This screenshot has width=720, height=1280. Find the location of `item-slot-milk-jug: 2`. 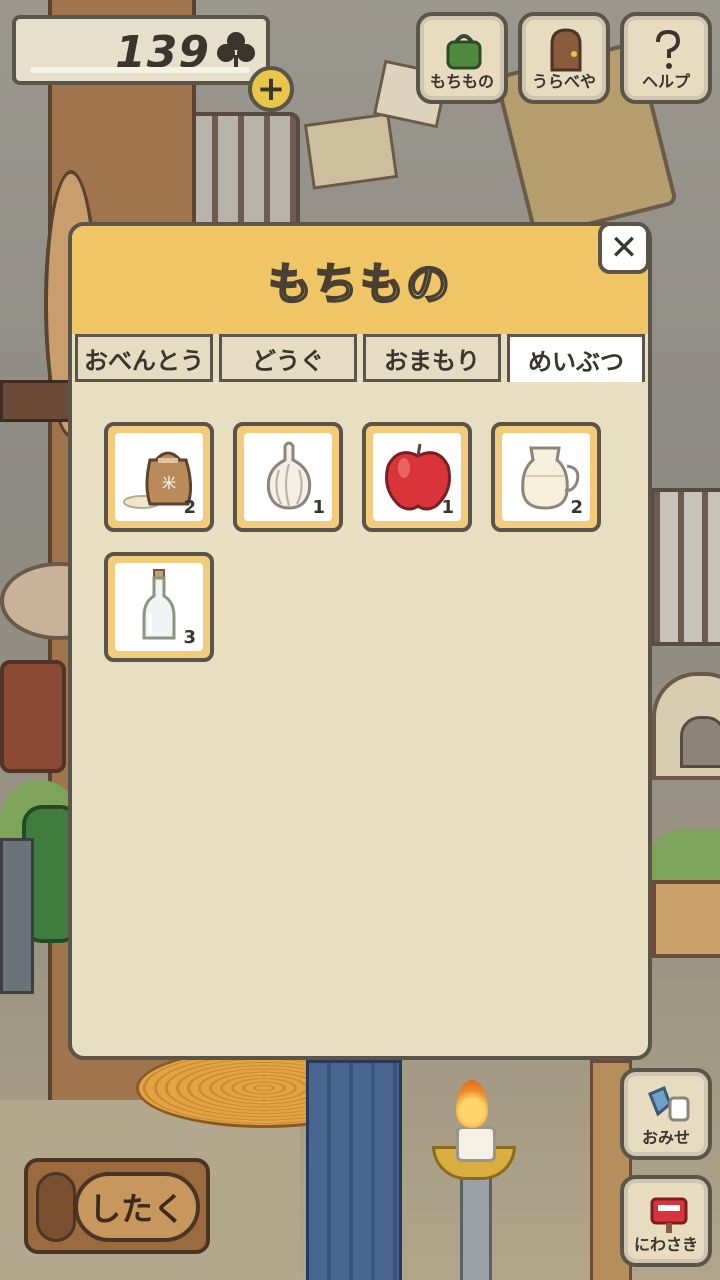

item-slot-milk-jug: 2 is located at coordinates (546, 477).